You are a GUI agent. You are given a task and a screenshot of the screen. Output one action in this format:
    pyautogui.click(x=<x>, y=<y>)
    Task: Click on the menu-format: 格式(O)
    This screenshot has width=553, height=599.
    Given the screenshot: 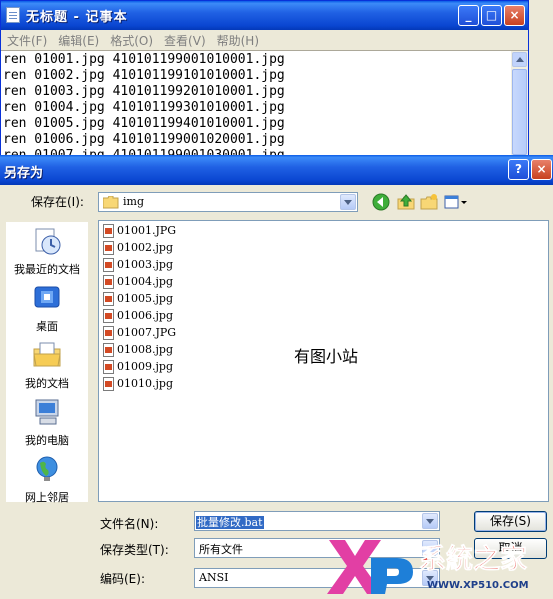 What is the action you would take?
    pyautogui.click(x=131, y=39)
    